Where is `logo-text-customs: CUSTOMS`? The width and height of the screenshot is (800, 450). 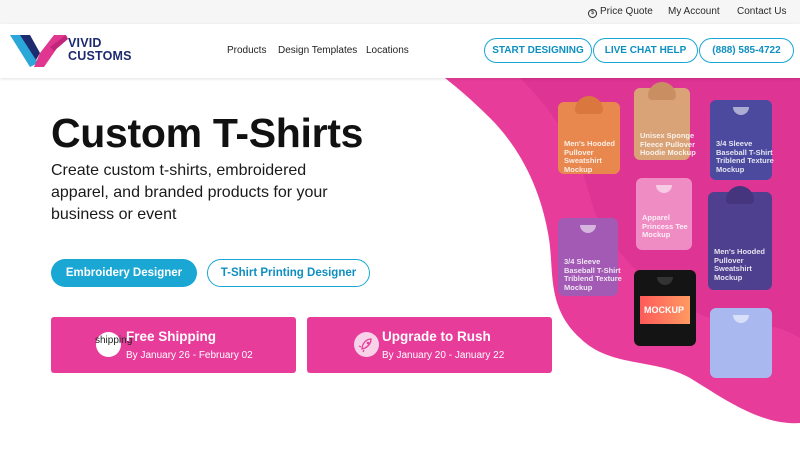 logo-text-customs: CUSTOMS is located at coordinates (100, 56).